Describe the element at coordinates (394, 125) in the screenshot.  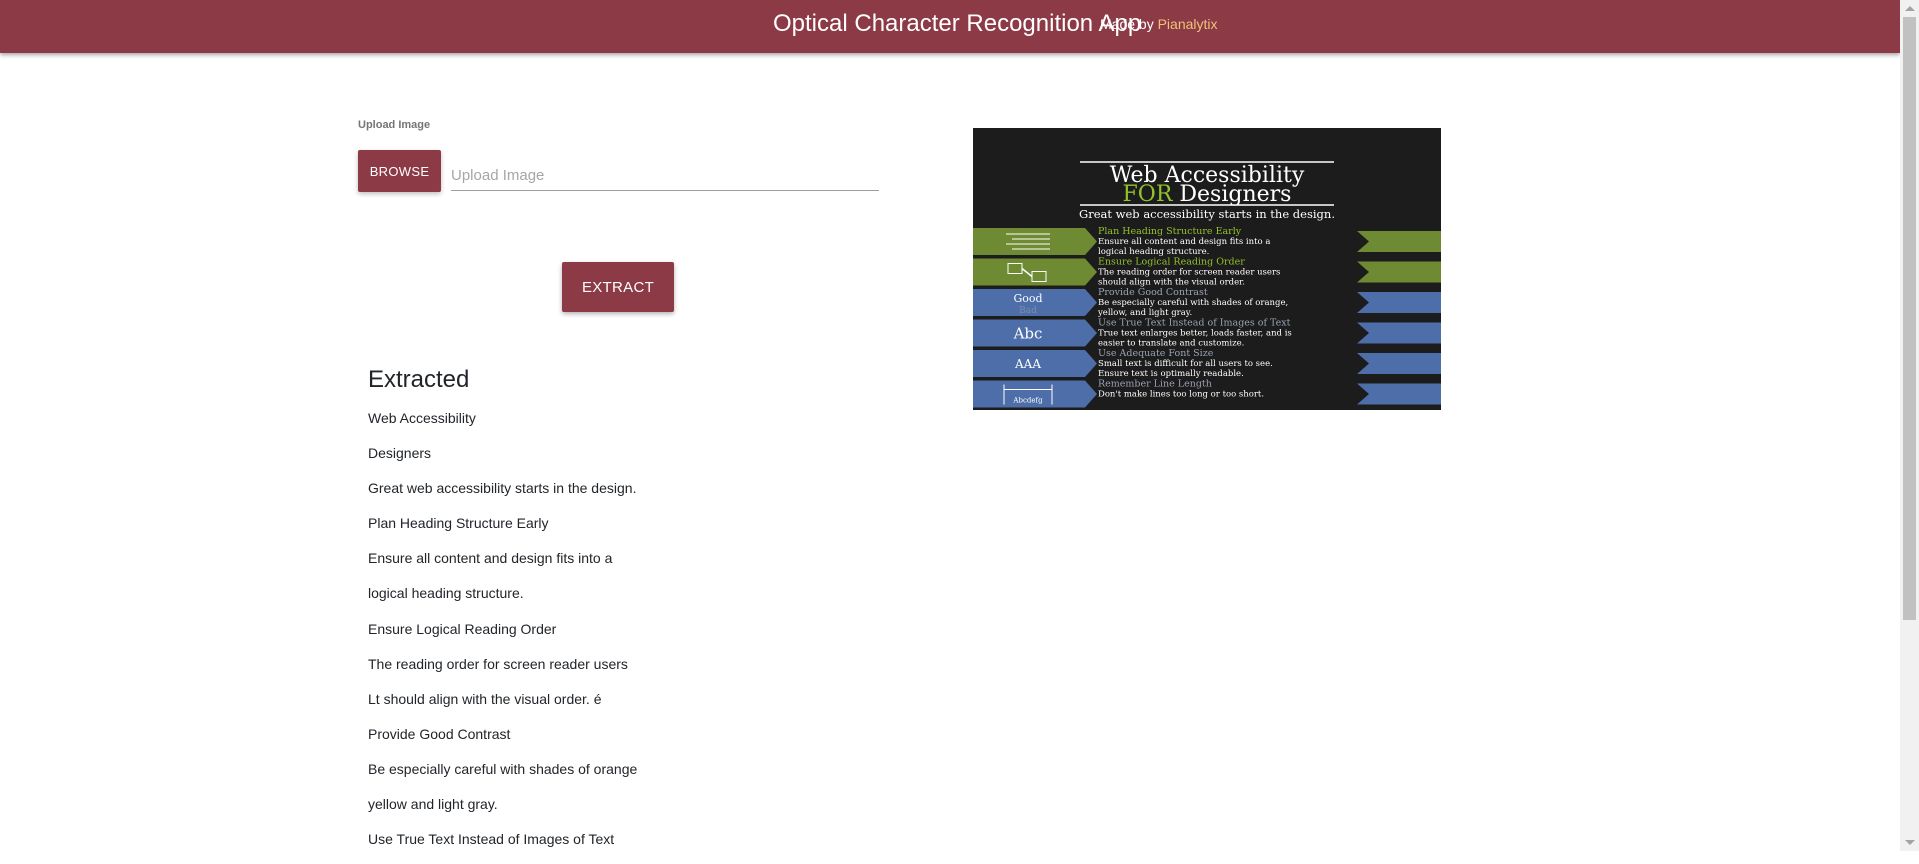
I see `upload-image-label: Upload Image` at that location.